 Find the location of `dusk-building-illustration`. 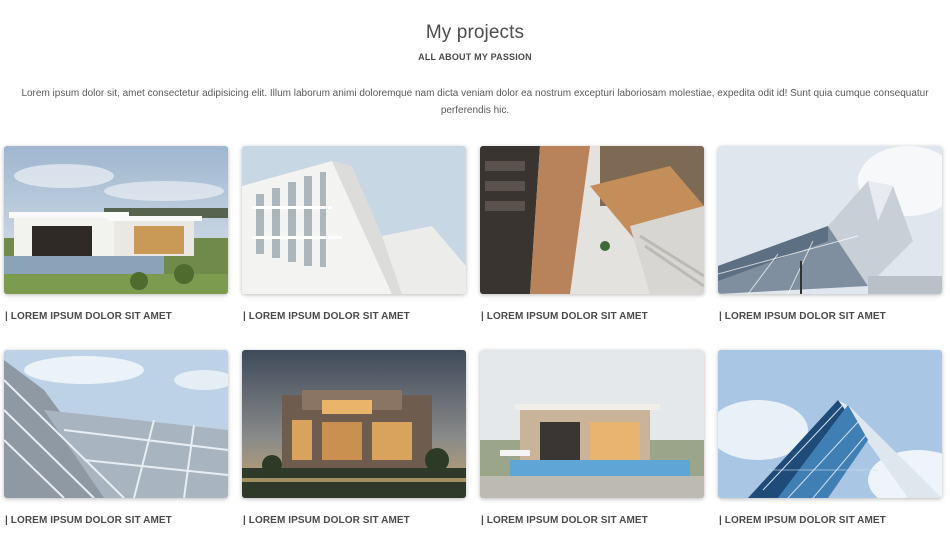

dusk-building-illustration is located at coordinates (354, 424).